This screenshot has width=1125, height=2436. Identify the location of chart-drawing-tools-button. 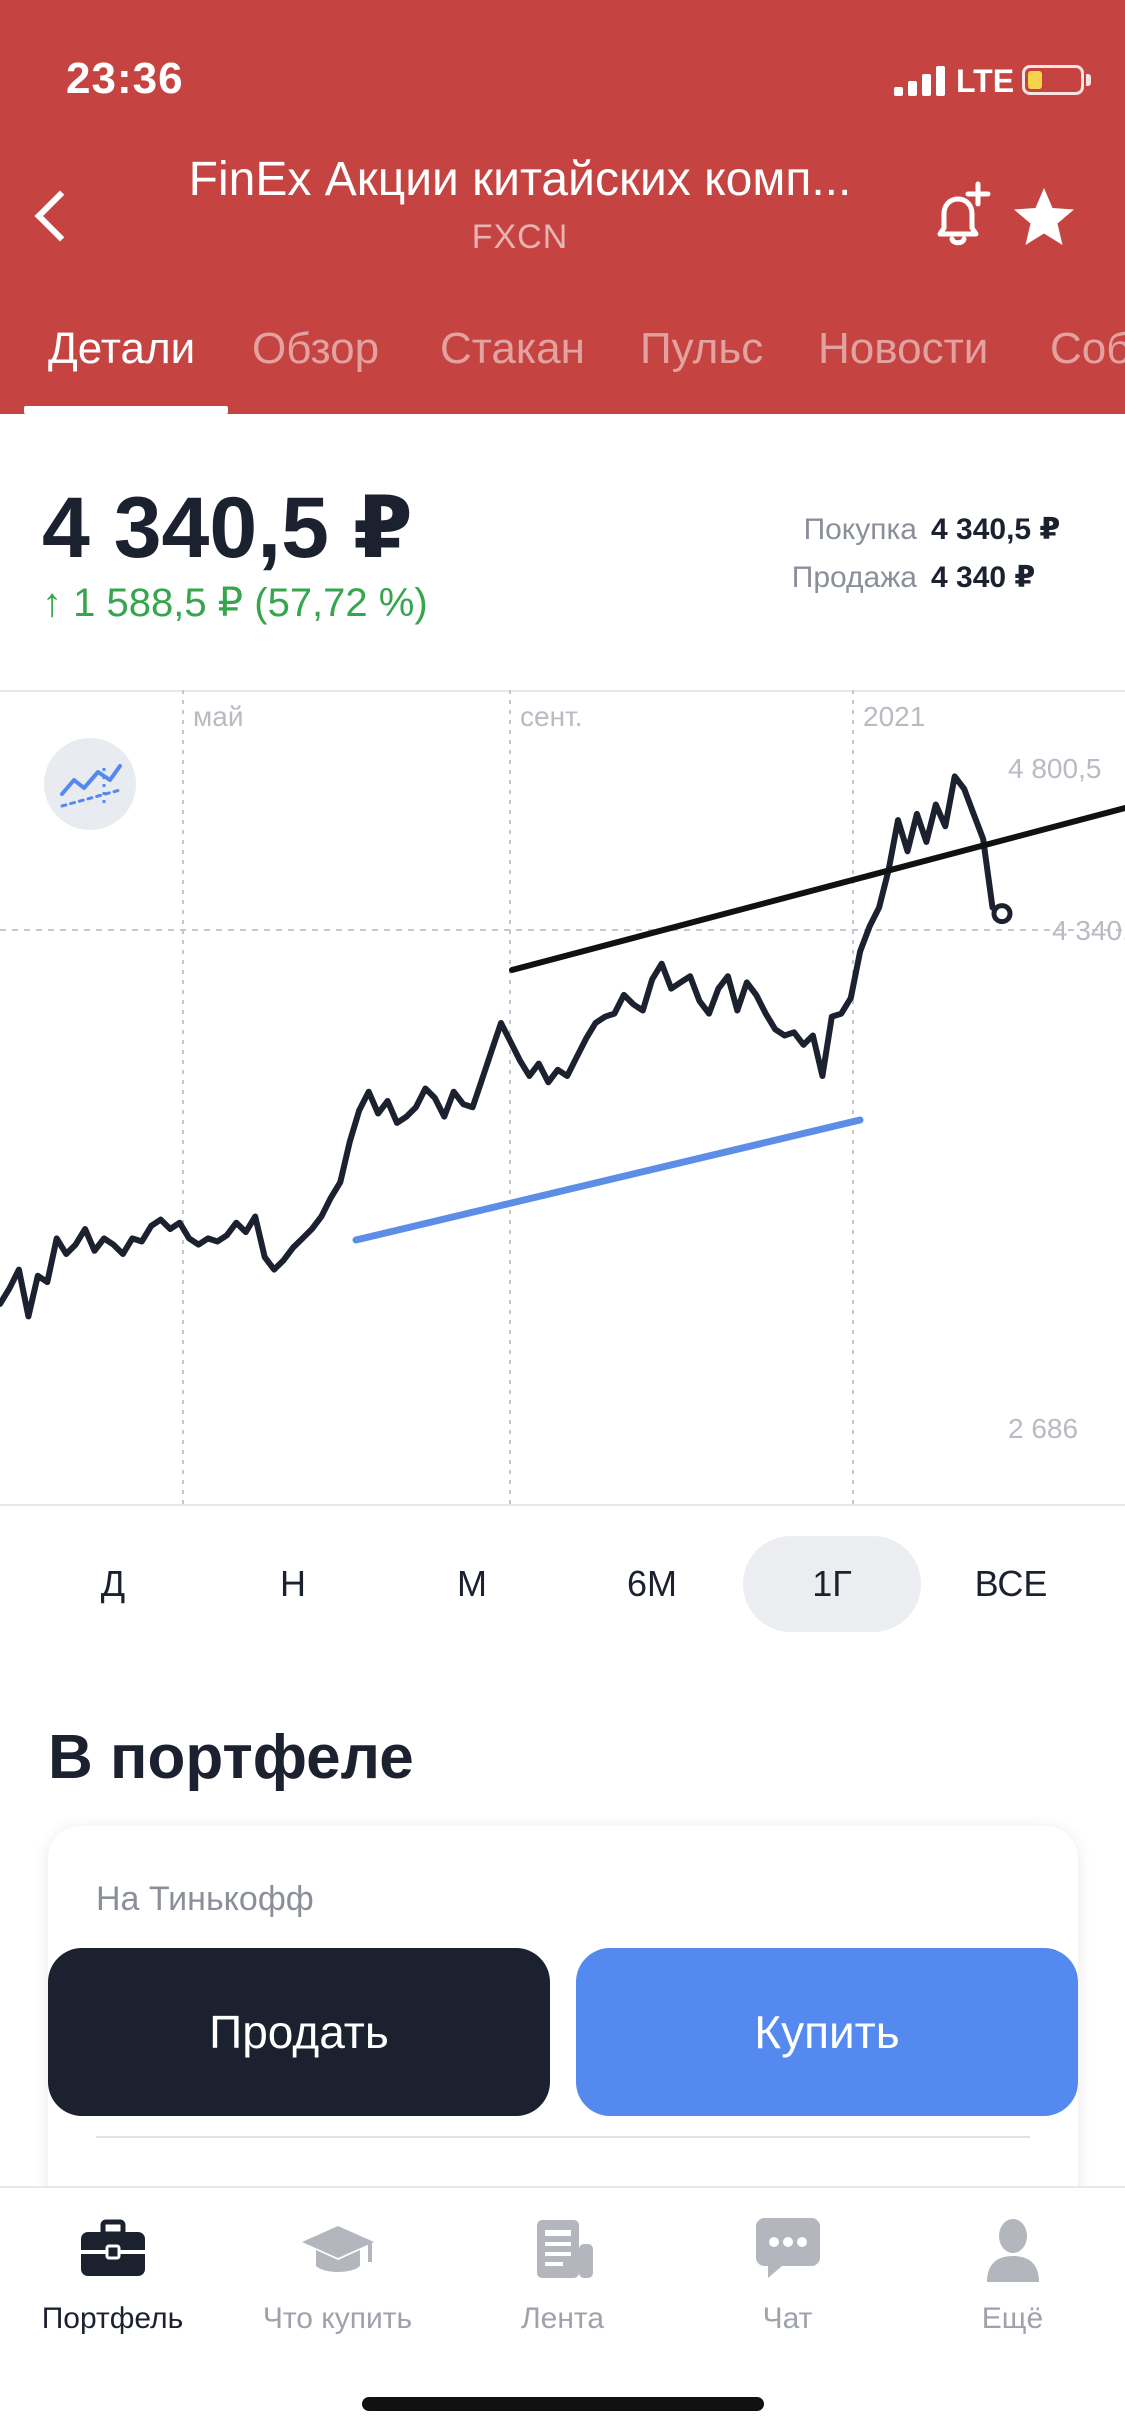
(90, 784).